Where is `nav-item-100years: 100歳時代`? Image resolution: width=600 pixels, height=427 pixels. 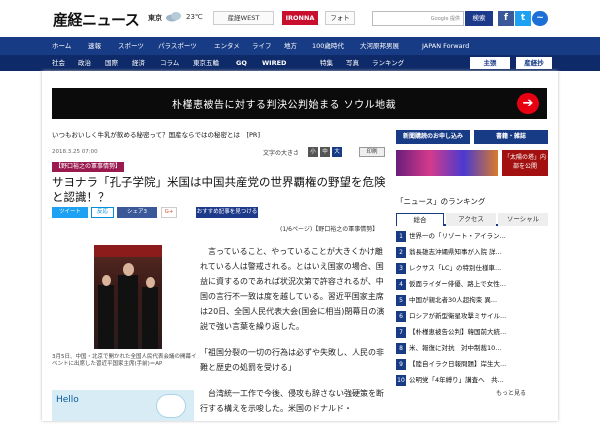
nav-item-100years: 100歳時代 is located at coordinates (328, 46).